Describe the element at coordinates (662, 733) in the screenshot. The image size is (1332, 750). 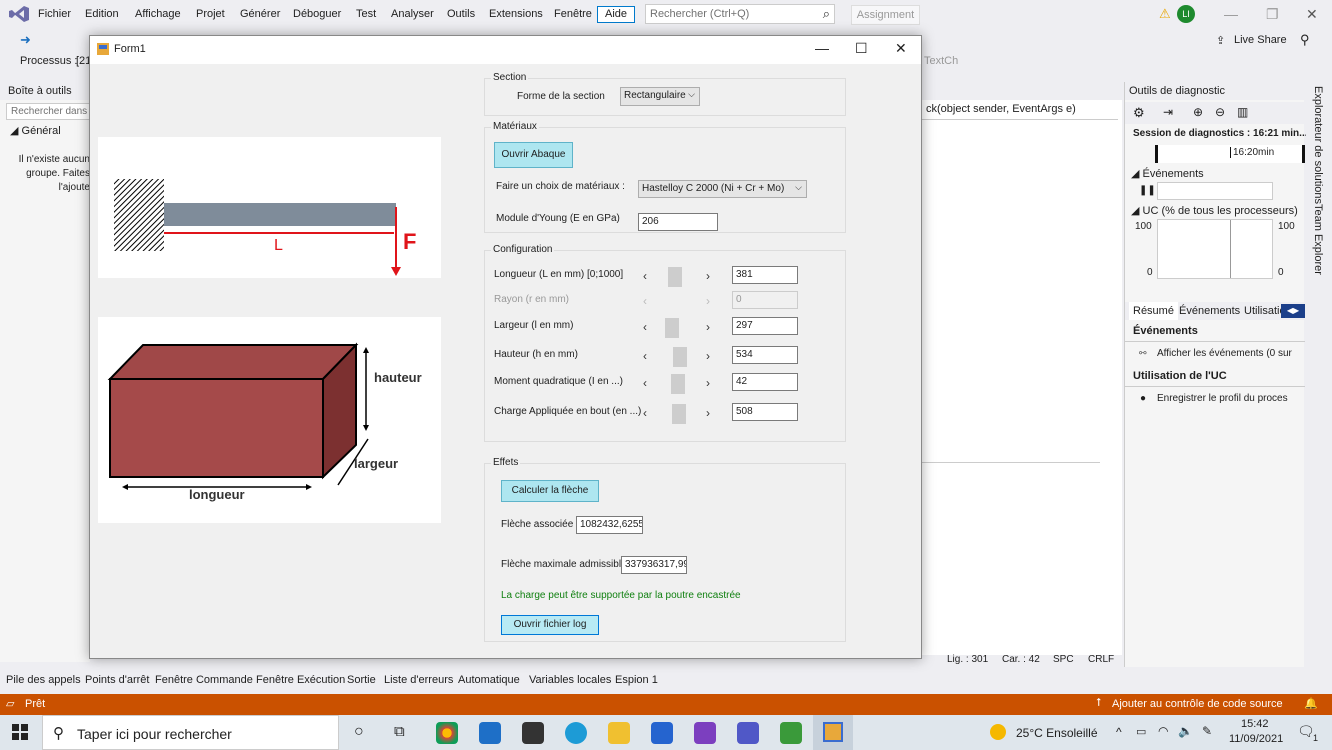
I see `todo-icon` at that location.